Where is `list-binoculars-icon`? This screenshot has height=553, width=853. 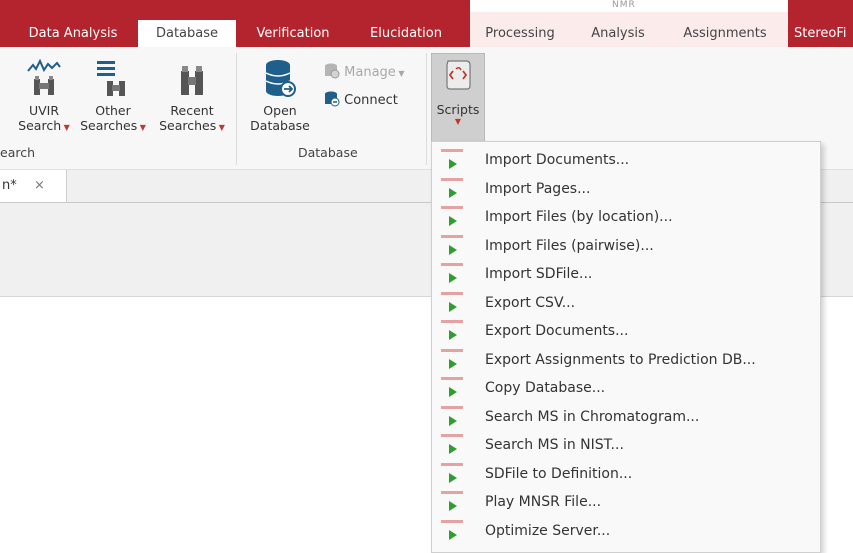 list-binoculars-icon is located at coordinates (111, 78).